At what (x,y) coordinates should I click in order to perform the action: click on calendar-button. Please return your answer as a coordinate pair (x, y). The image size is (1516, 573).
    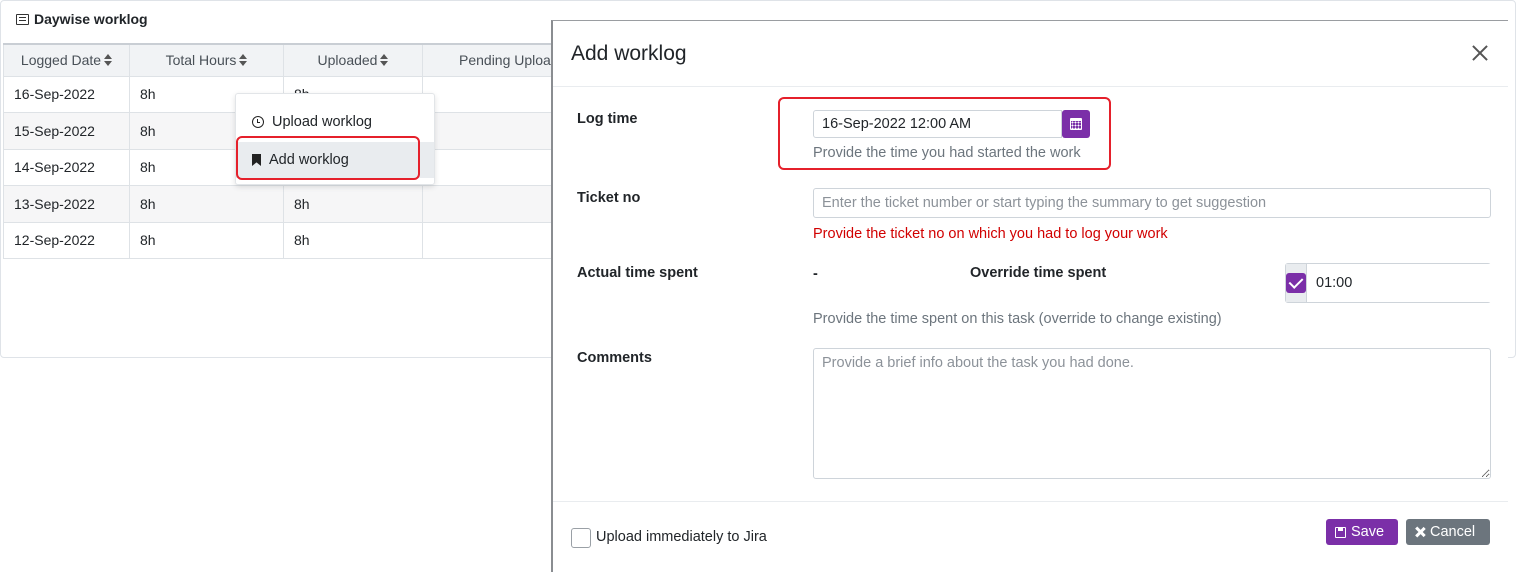
    Looking at the image, I should click on (1076, 124).